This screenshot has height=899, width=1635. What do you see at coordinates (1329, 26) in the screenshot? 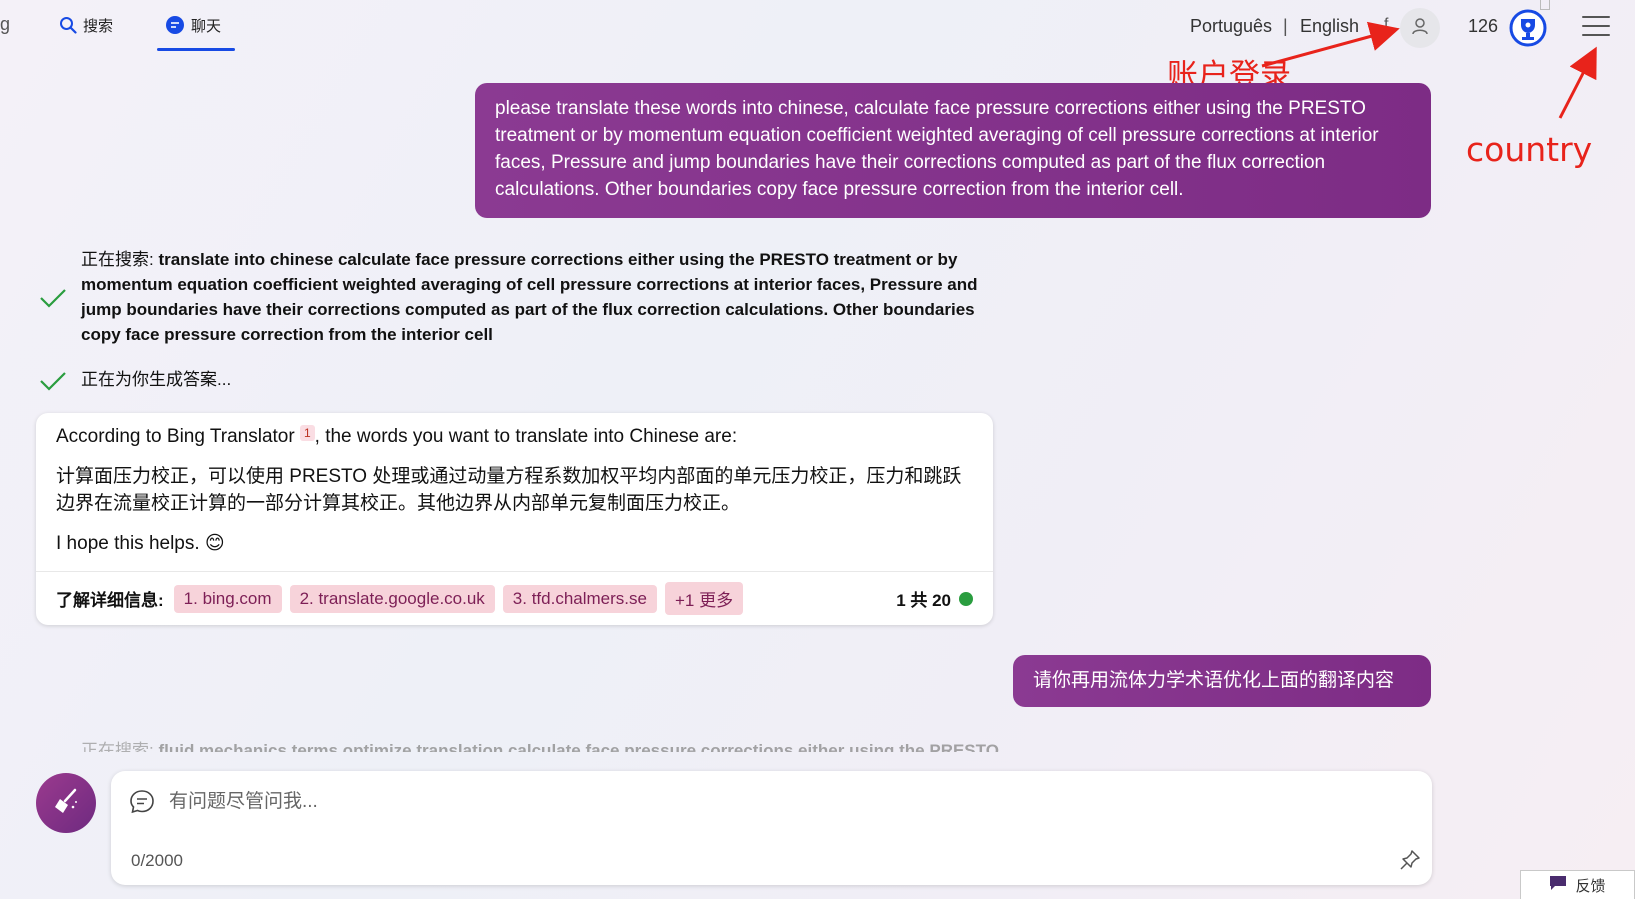
I see `language-link-english: English` at bounding box center [1329, 26].